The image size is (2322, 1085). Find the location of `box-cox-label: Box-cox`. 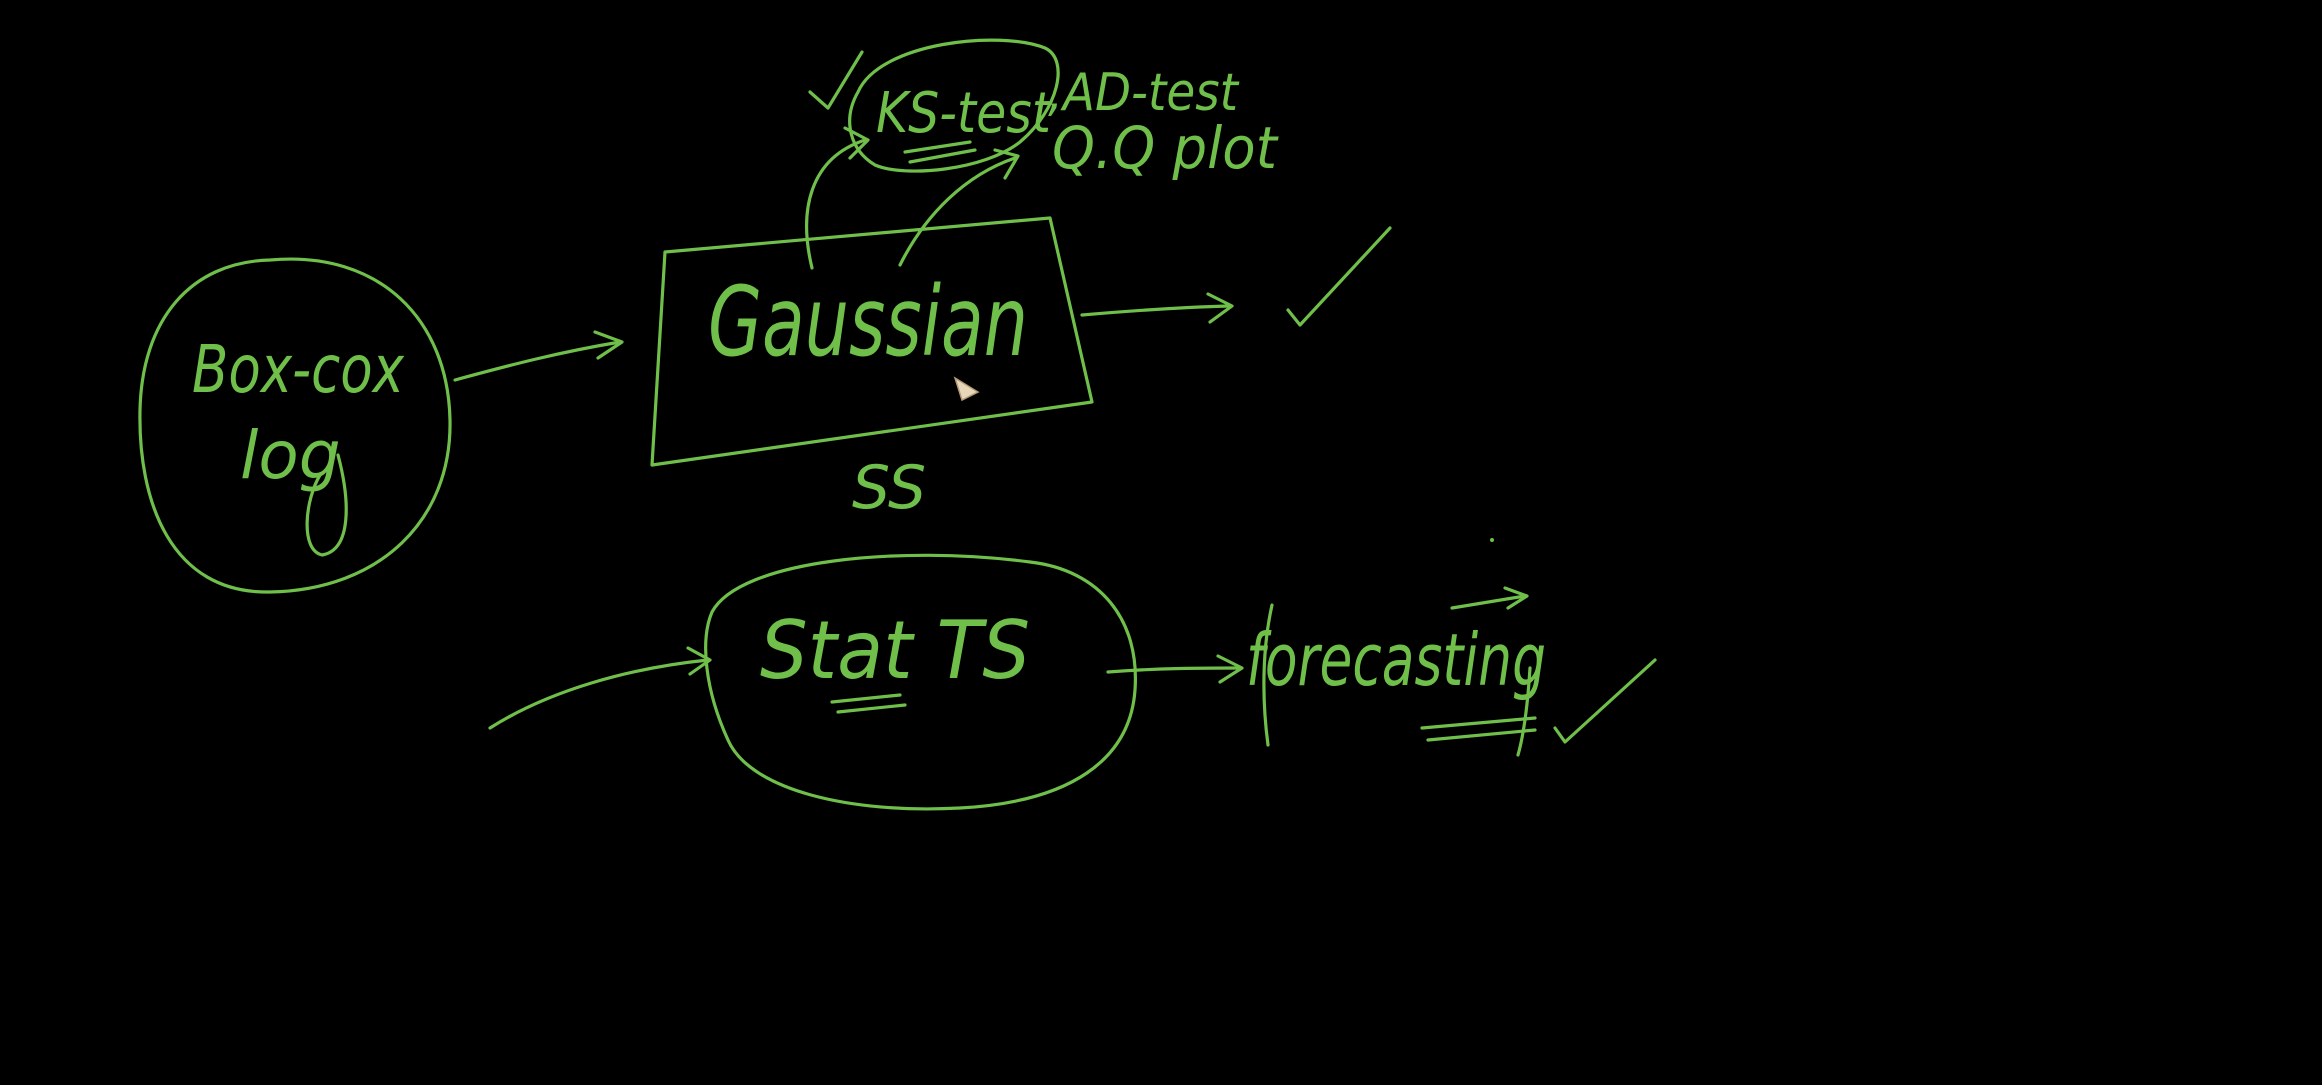

box-cox-label: Box-cox is located at coordinates (298, 369).